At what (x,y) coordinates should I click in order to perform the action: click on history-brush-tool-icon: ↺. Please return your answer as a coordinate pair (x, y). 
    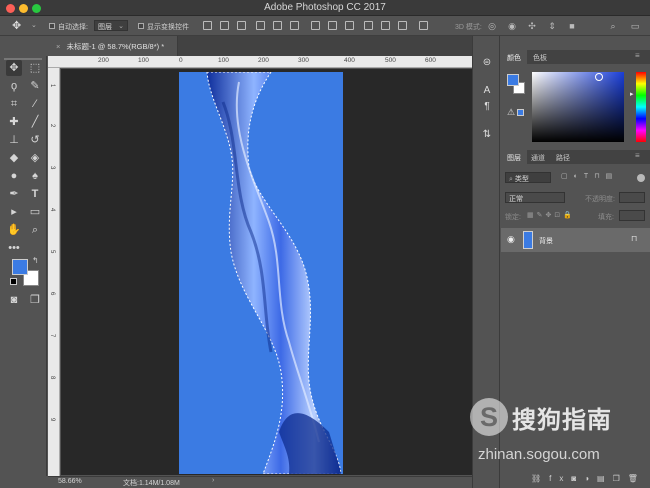
    Looking at the image, I should click on (35, 140).